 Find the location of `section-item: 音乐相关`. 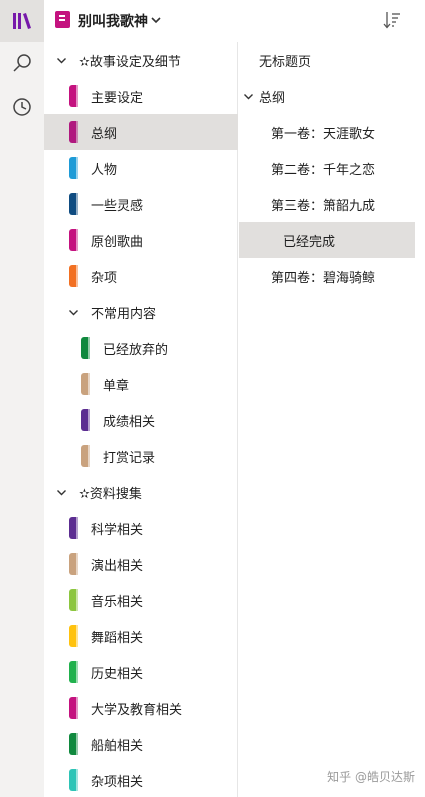

section-item: 音乐相关 is located at coordinates (141, 600).